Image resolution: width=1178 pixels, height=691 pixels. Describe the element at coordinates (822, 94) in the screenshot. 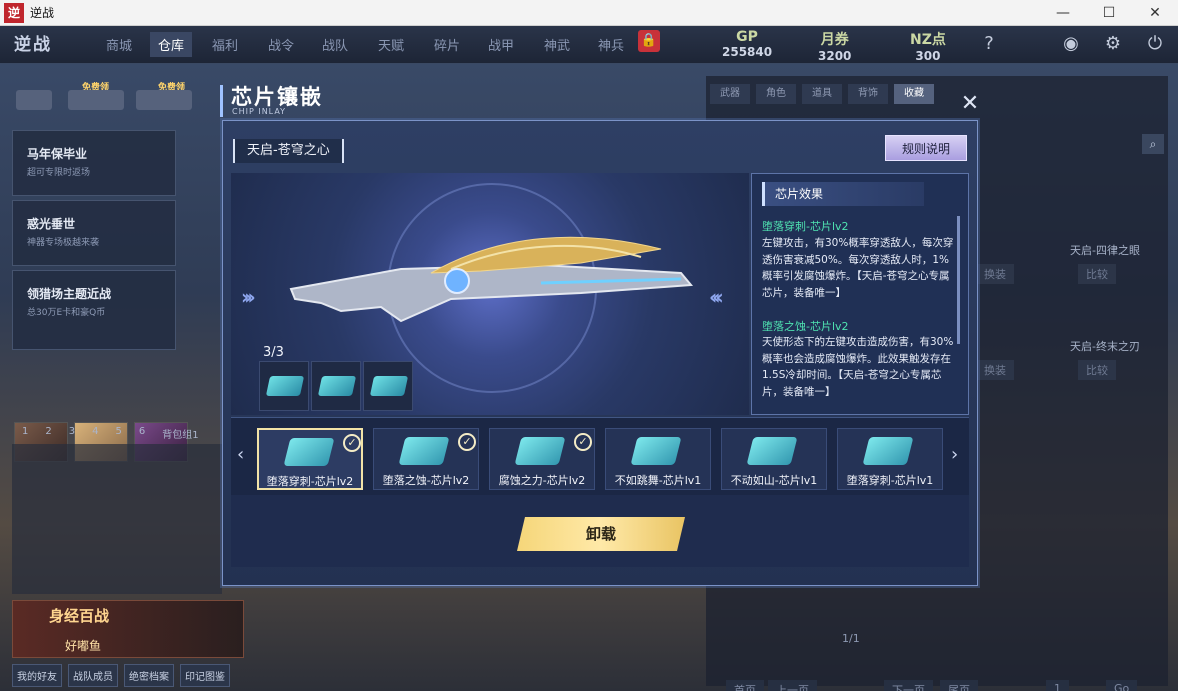

I see `tab-items: 道具` at that location.